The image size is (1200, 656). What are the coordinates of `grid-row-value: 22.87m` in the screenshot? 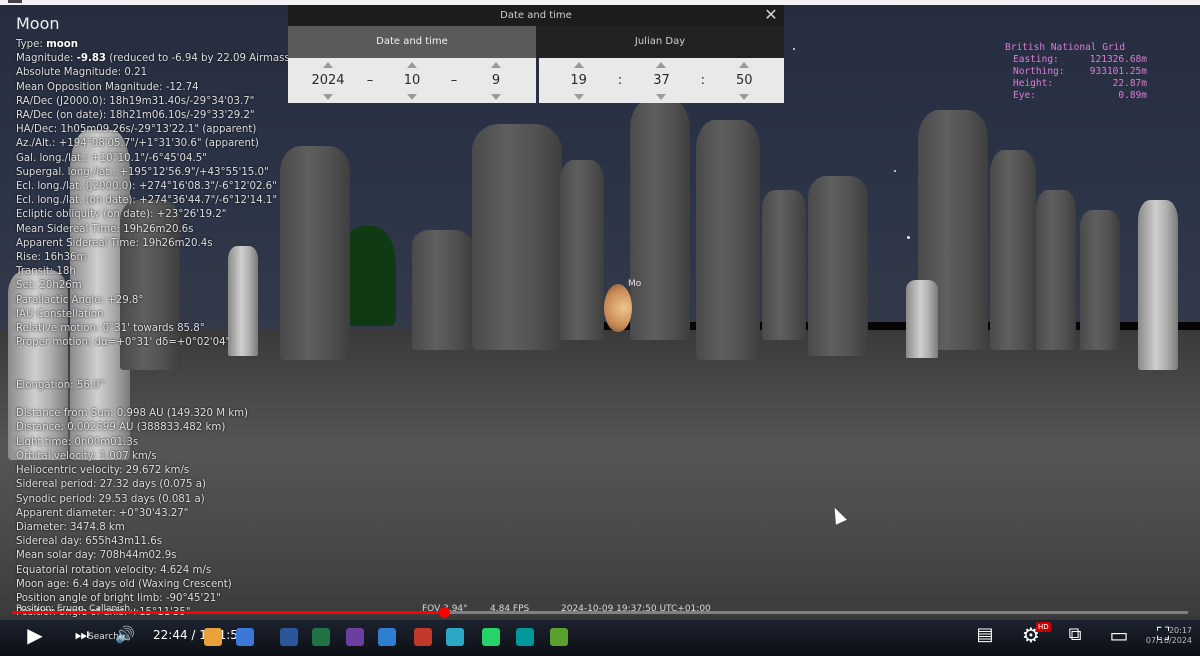 It's located at (1129, 83).